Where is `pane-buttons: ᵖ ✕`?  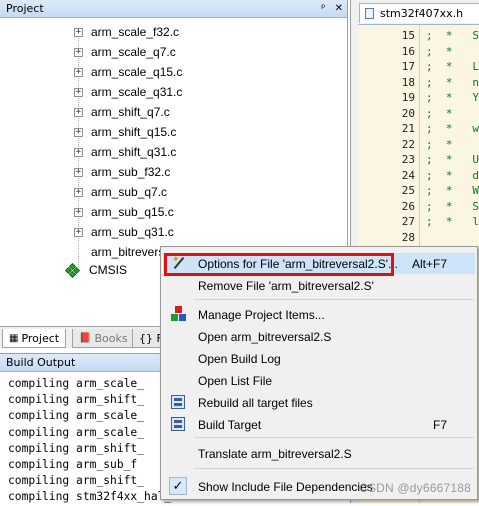 pane-buttons: ᵖ ✕ is located at coordinates (329, 9).